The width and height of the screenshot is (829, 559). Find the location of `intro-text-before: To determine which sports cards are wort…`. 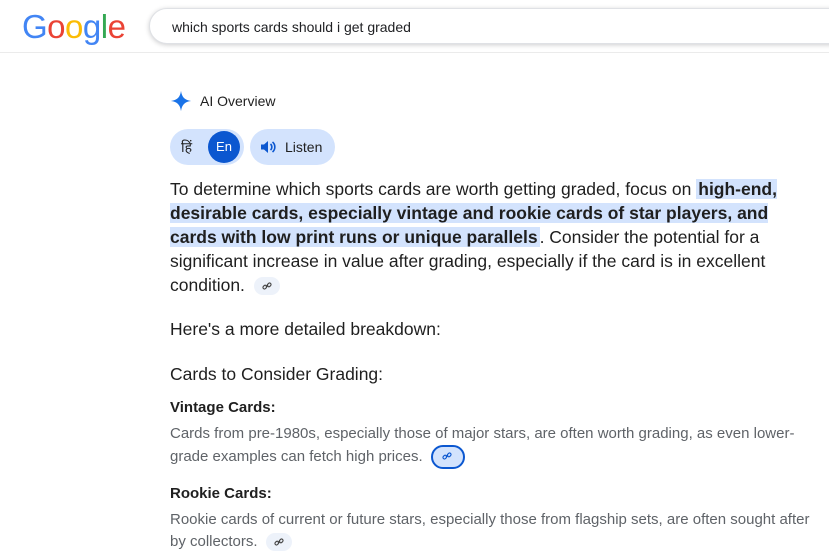

intro-text-before: To determine which sports cards are wort… is located at coordinates (433, 189).